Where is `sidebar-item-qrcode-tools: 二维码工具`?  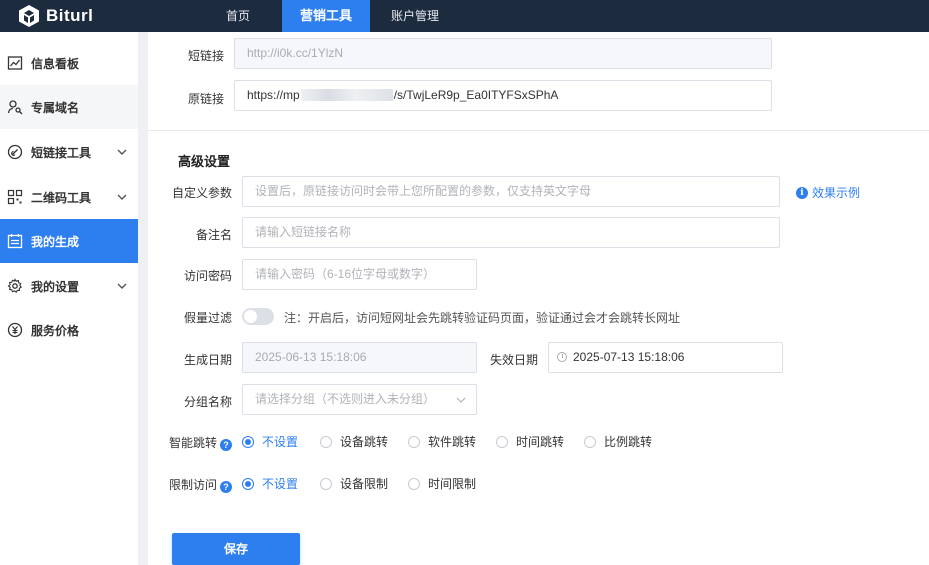 sidebar-item-qrcode-tools: 二维码工具 is located at coordinates (69, 197).